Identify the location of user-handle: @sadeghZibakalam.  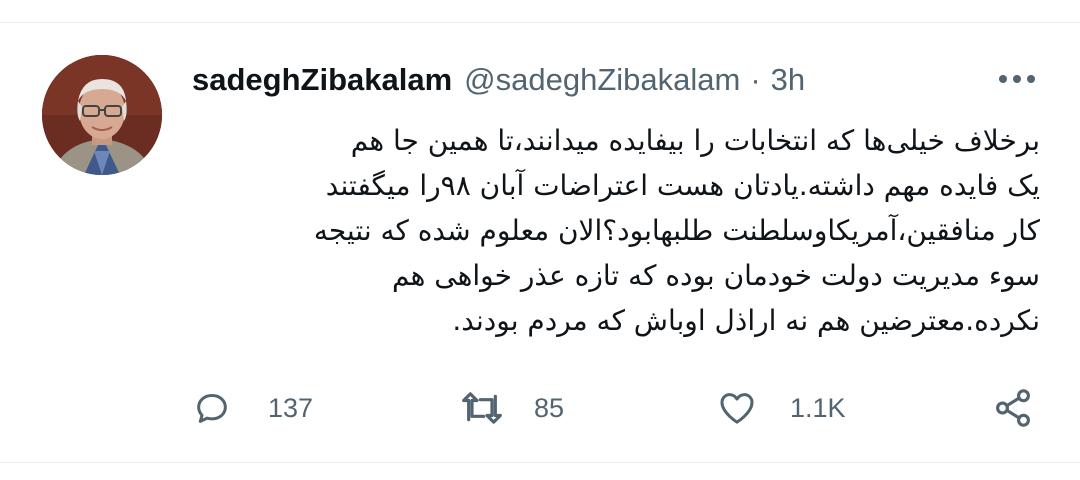
(602, 80).